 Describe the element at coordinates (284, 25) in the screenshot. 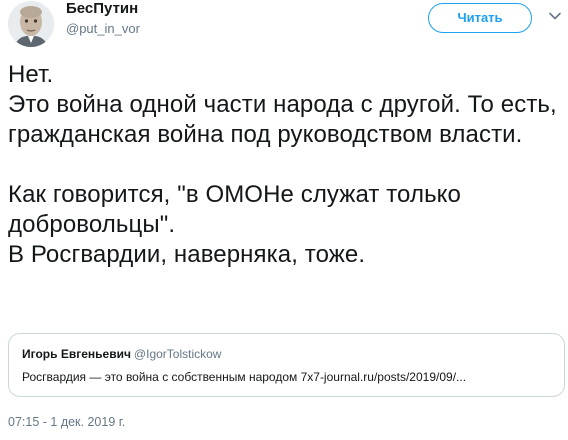

I see `tweet-header: БесПутин @put_in_vor Читать` at that location.